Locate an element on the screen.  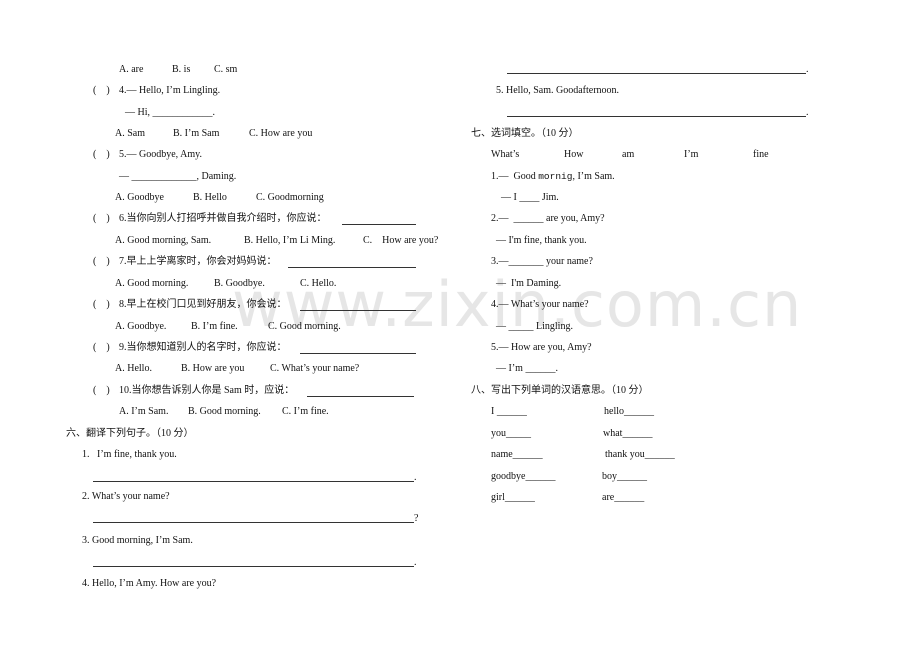
s6-item4-end: . is located at coordinates (807, 69).